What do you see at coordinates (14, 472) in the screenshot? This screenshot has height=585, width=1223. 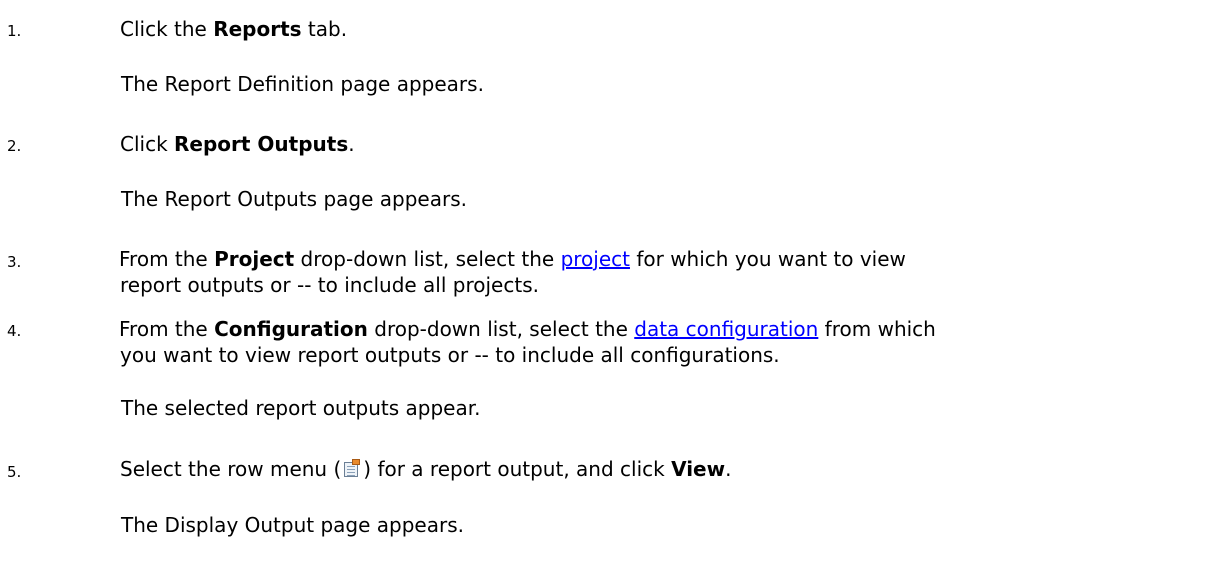 I see `step-number: 5.` at bounding box center [14, 472].